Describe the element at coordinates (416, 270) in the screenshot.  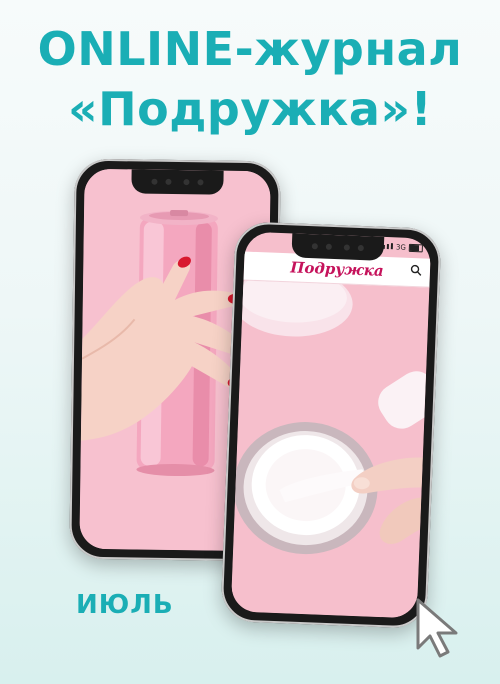
I see `search-icon` at that location.